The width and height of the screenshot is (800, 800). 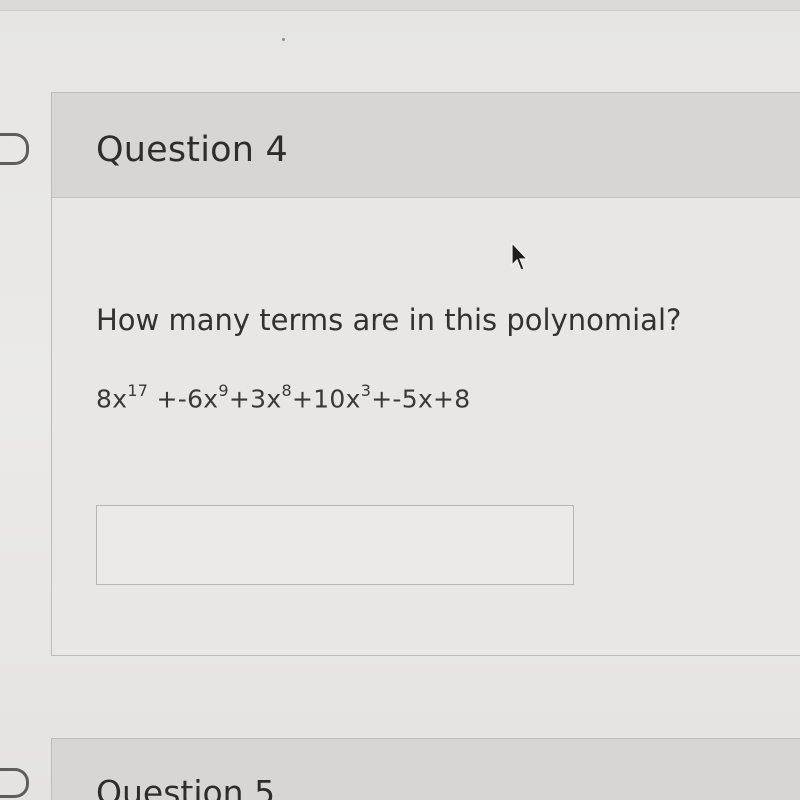 I want to click on term-4-coefficient: +10x, so click(x=326, y=399).